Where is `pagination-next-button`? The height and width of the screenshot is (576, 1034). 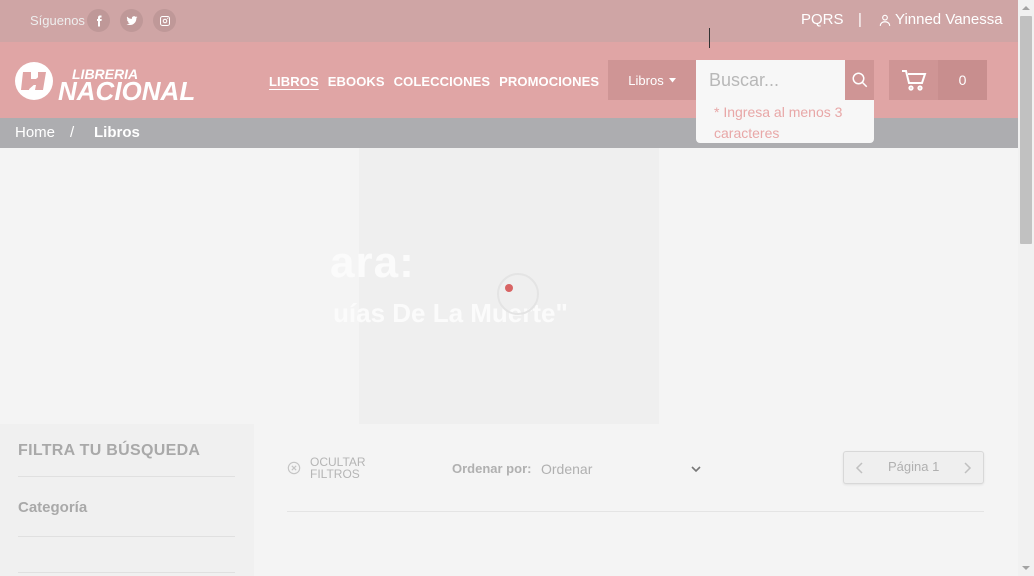 pagination-next-button is located at coordinates (968, 468).